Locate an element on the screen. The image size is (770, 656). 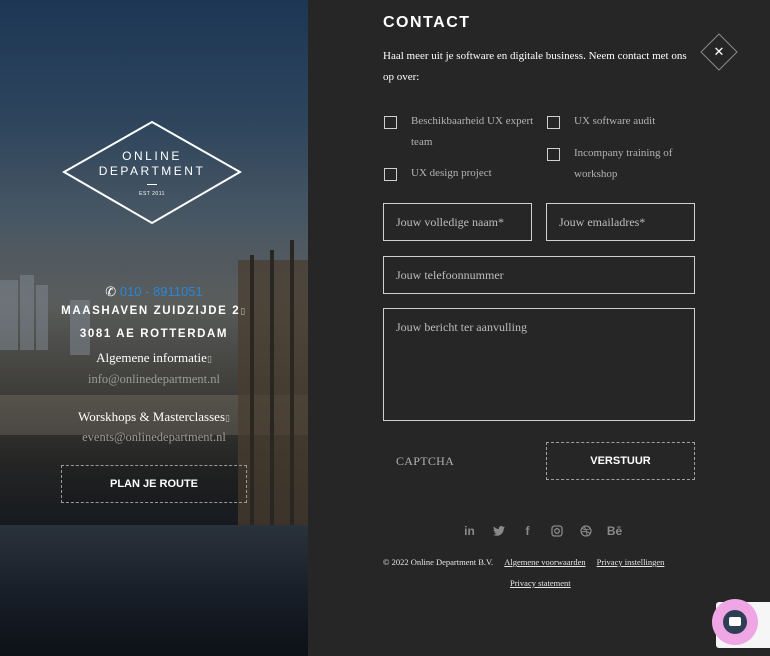
social-links: in f Bē is located at coordinates (542, 531).